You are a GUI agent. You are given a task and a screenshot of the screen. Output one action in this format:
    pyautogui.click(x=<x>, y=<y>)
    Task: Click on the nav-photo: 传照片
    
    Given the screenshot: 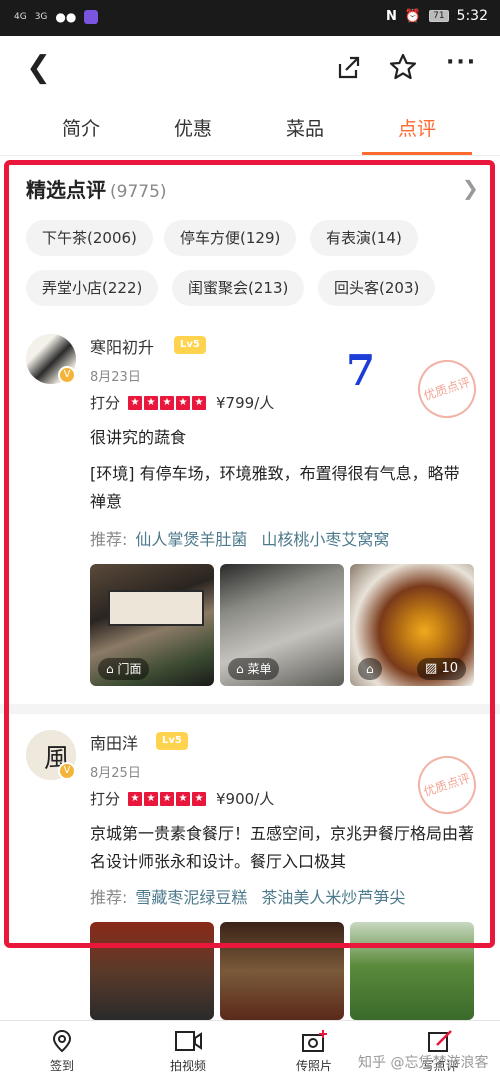 What is the action you would take?
    pyautogui.click(x=314, y=1051)
    